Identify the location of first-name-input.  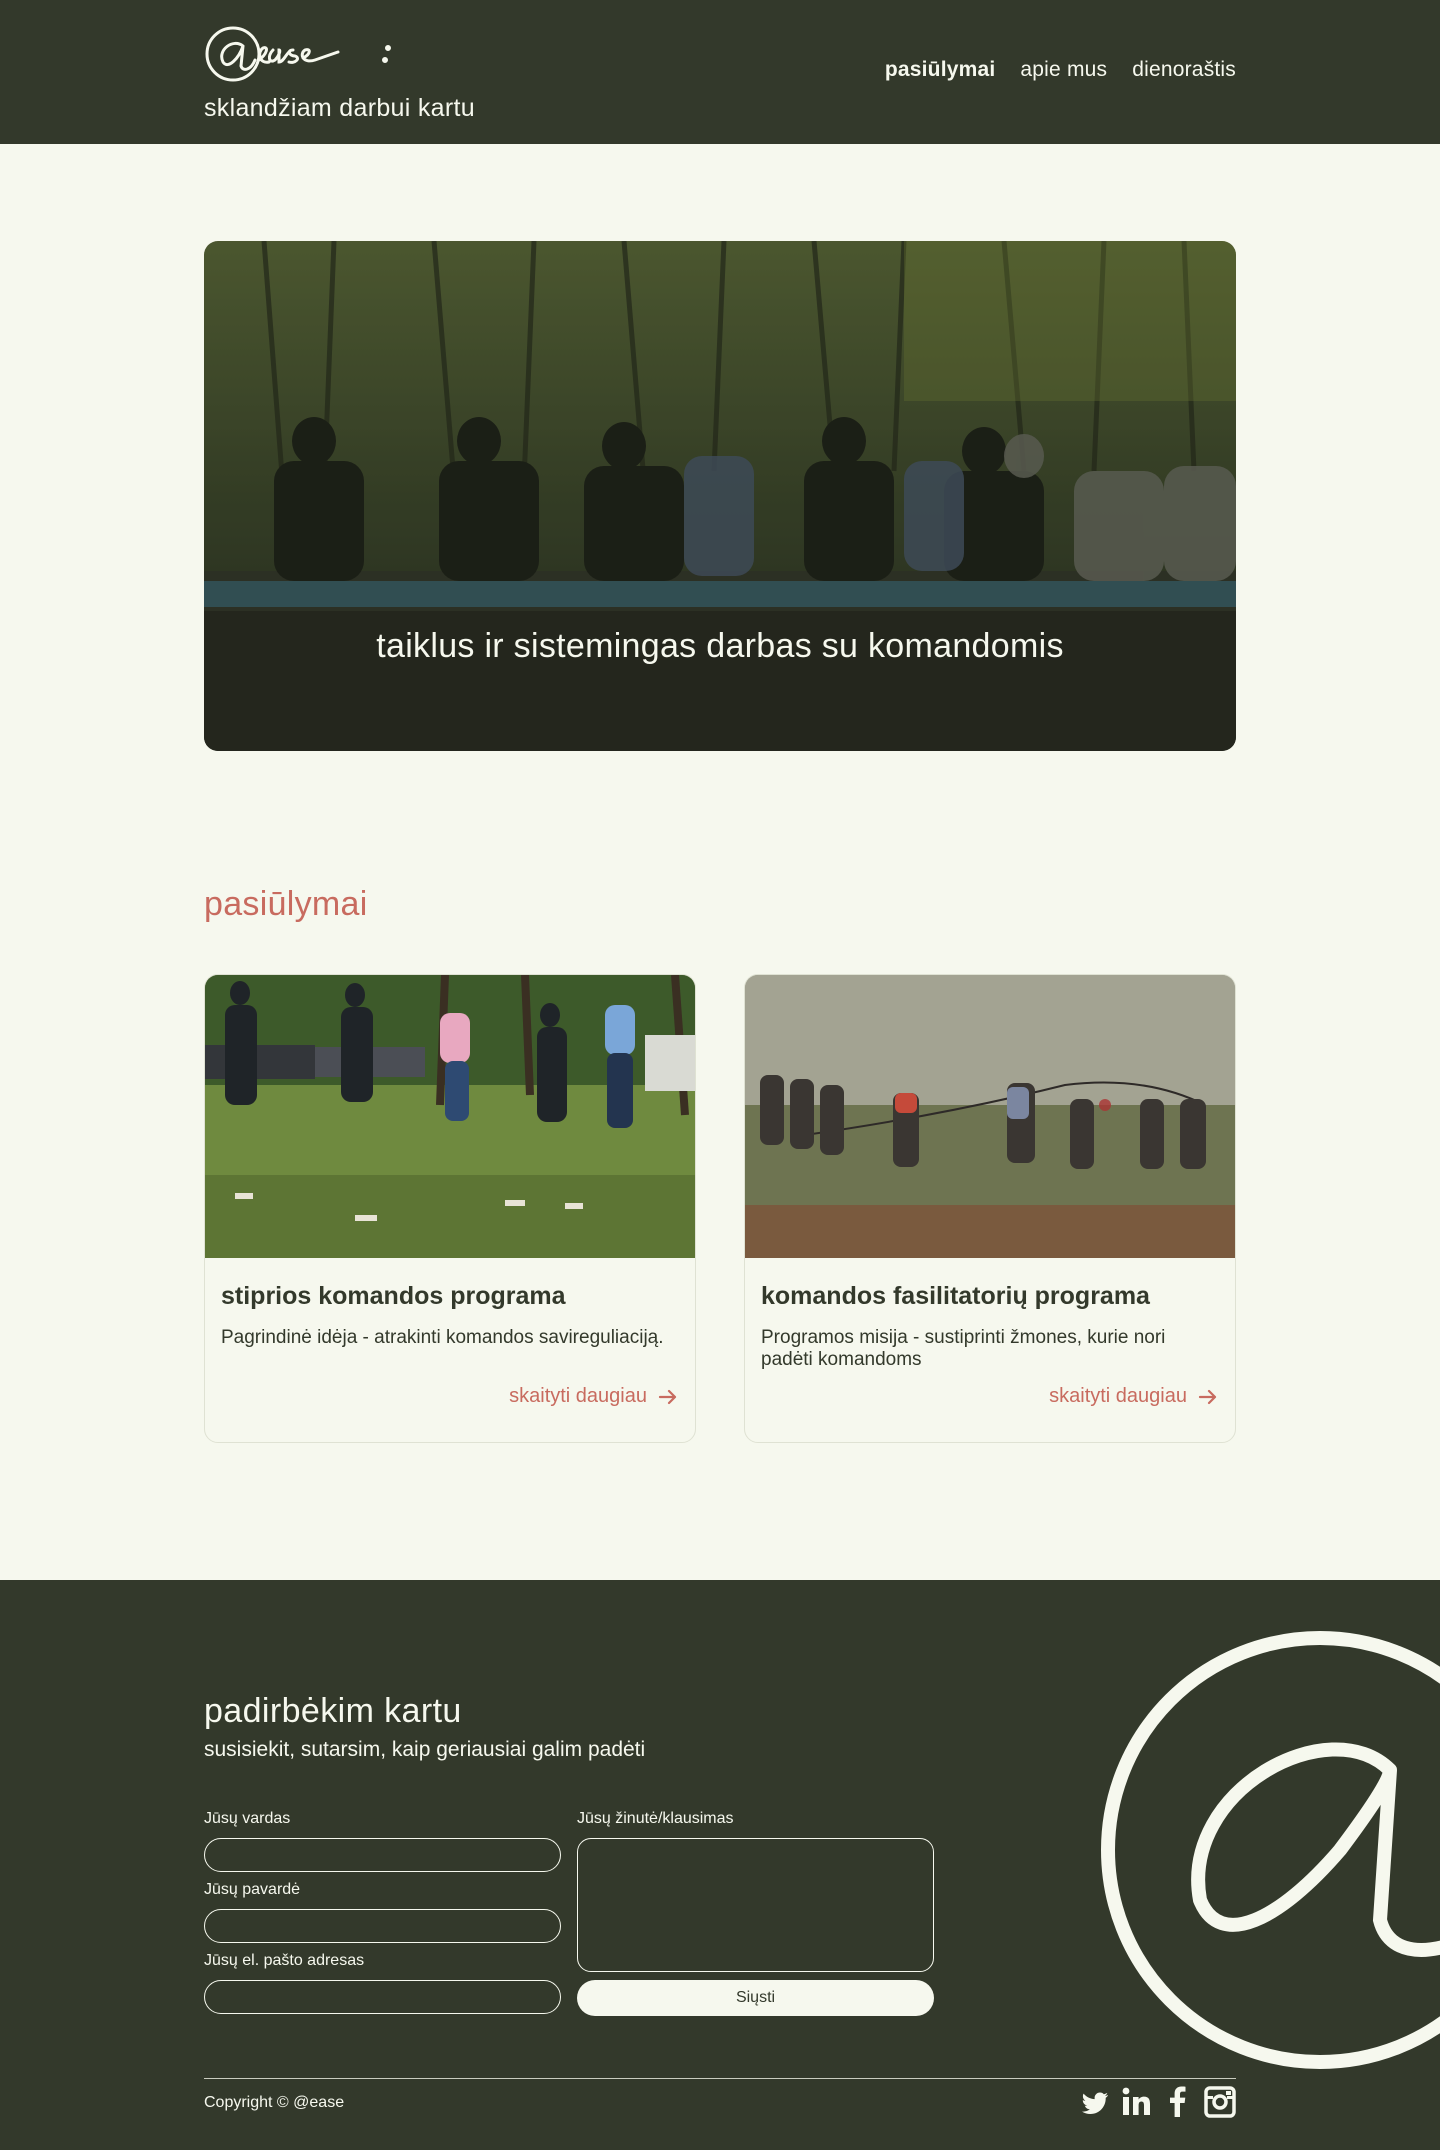
(382, 1855).